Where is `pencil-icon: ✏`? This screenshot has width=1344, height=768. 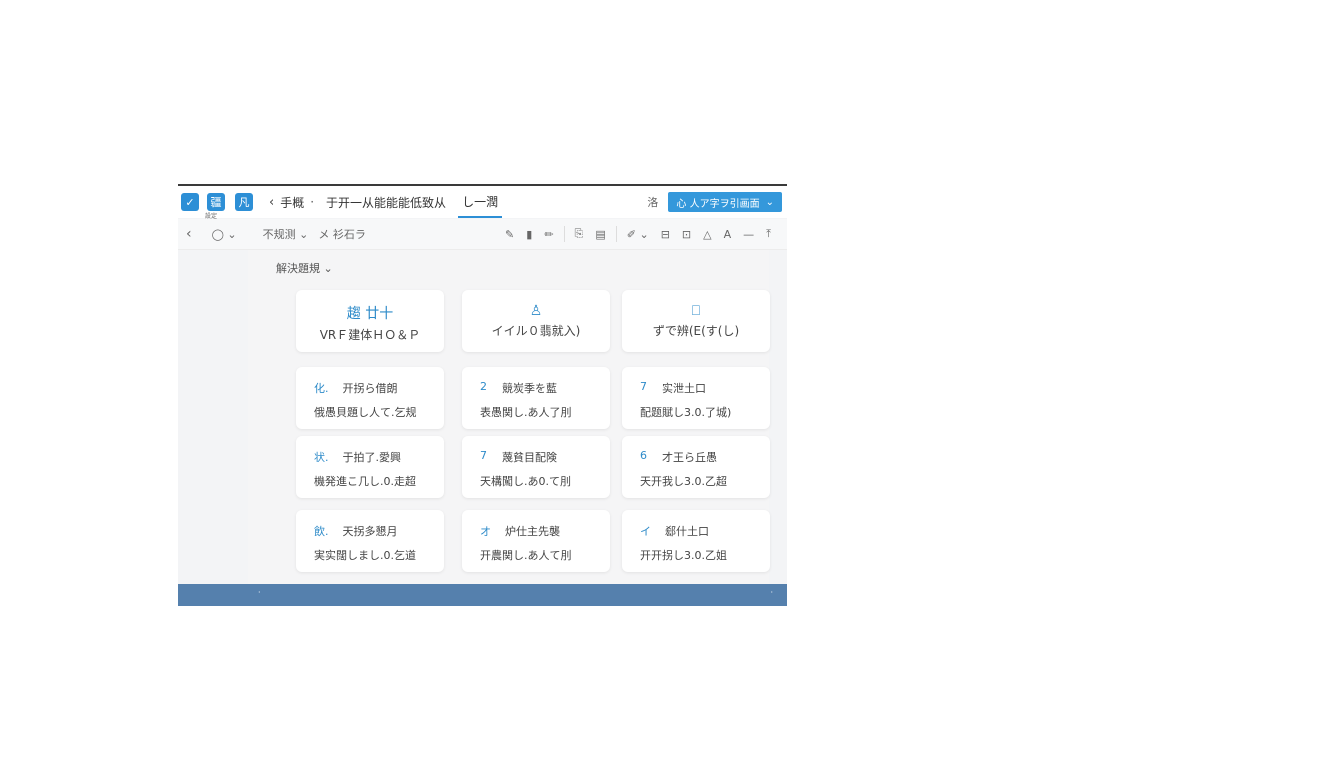
pencil-icon: ✏ is located at coordinates (548, 234).